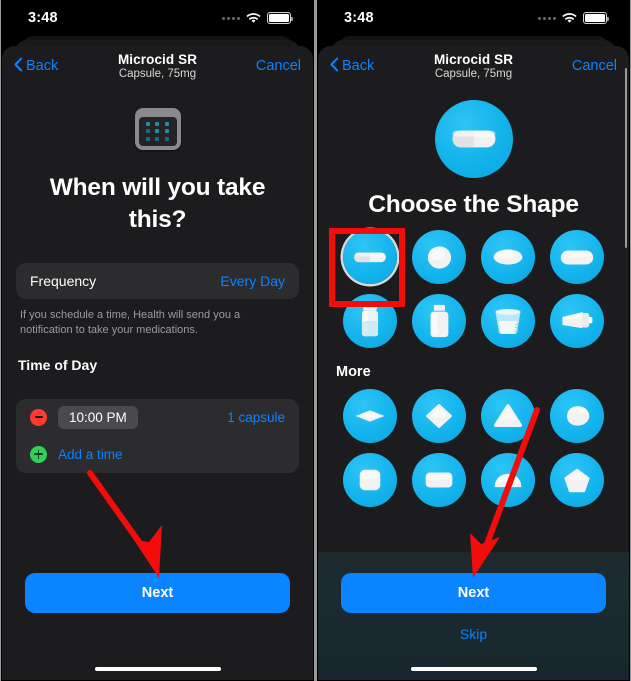 The height and width of the screenshot is (681, 631). I want to click on skip-button: Skip, so click(473, 634).